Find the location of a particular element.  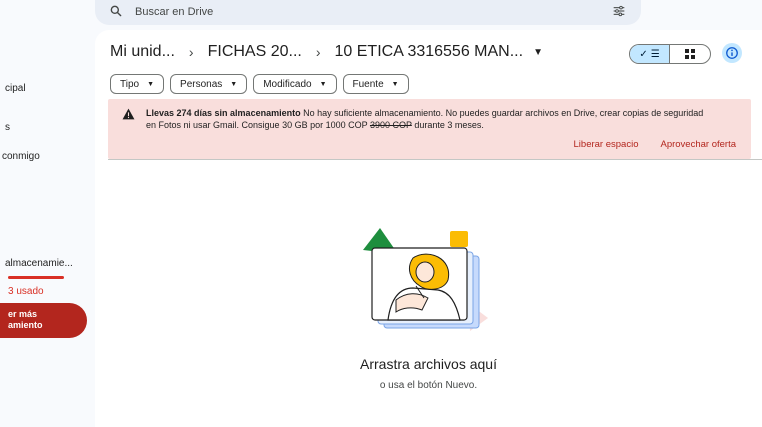

sidebar-item-label: conmigo is located at coordinates (21, 156).